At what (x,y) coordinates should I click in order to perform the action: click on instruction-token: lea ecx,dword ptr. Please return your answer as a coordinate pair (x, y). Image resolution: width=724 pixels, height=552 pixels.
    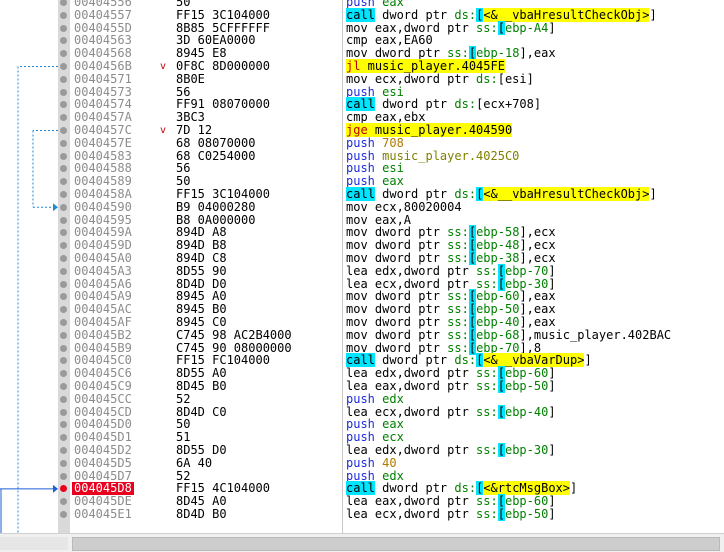
    Looking at the image, I should click on (411, 514).